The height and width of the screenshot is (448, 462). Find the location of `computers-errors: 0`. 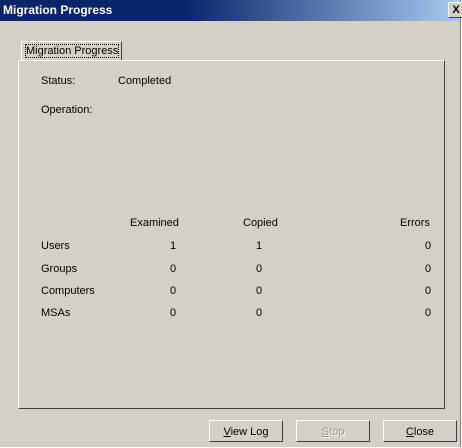

computers-errors: 0 is located at coordinates (428, 291).